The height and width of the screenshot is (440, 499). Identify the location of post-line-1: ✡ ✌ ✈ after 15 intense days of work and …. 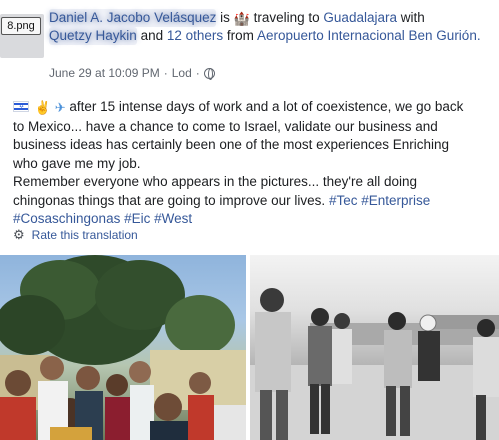
(253, 108).